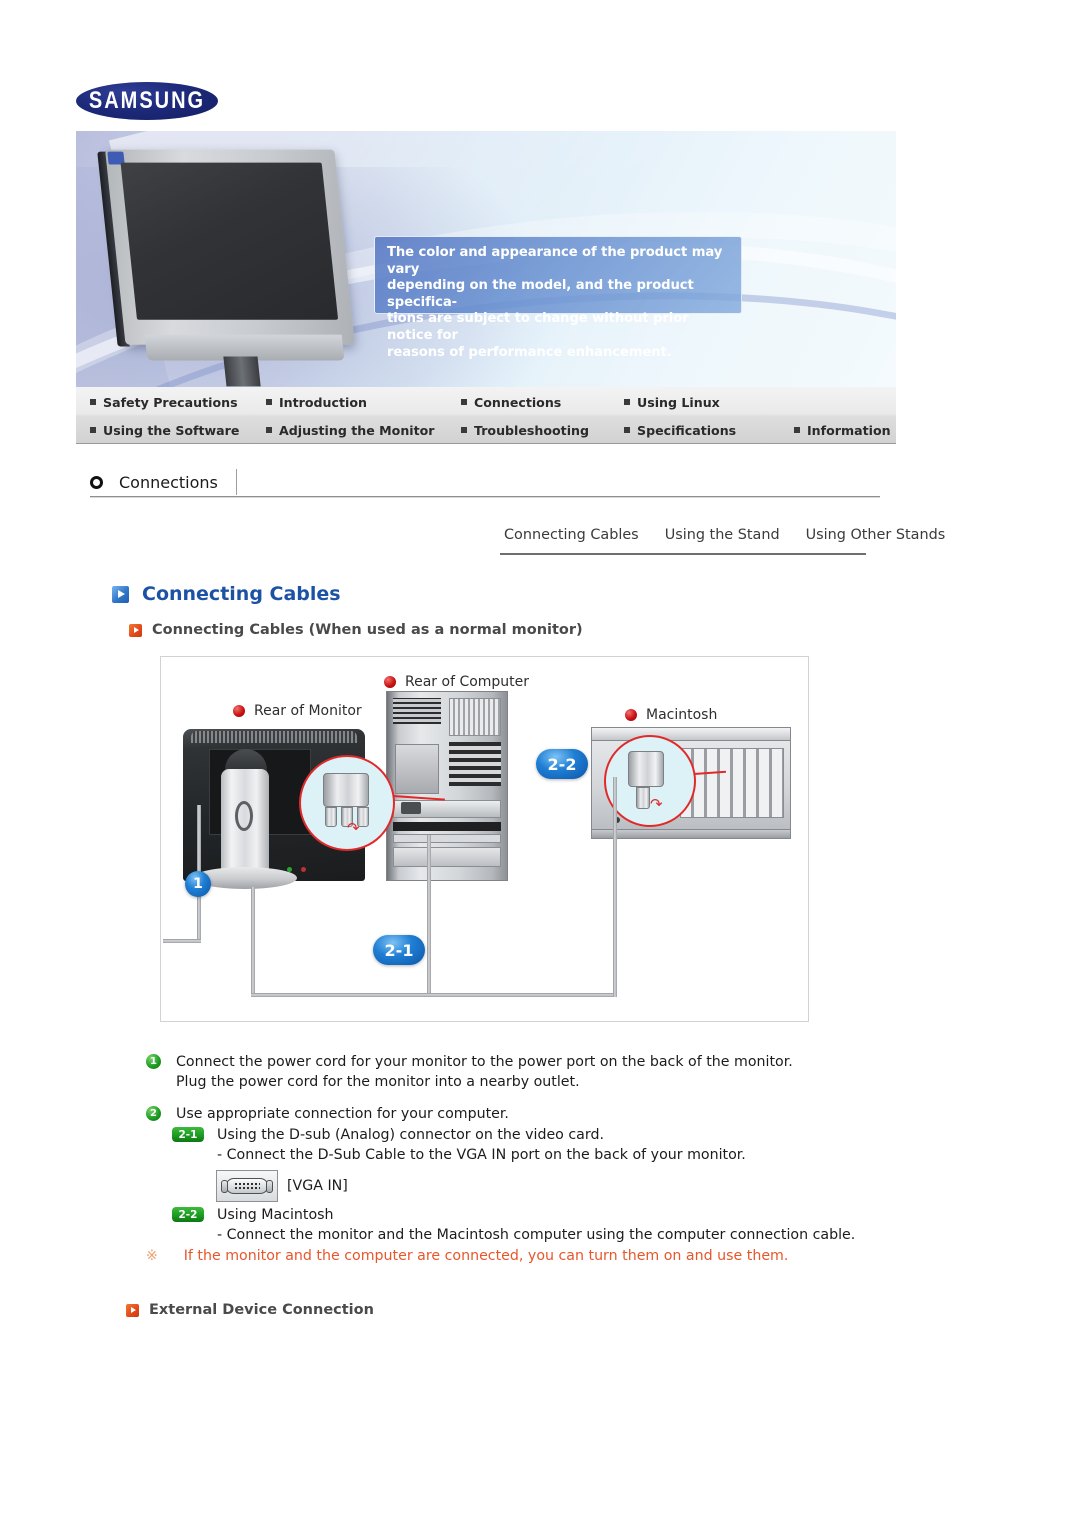 Image resolution: width=1080 pixels, height=1528 pixels. Describe the element at coordinates (529, 352) in the screenshot. I see `disclaimer-line-4: reasons of performance enhancement.` at that location.